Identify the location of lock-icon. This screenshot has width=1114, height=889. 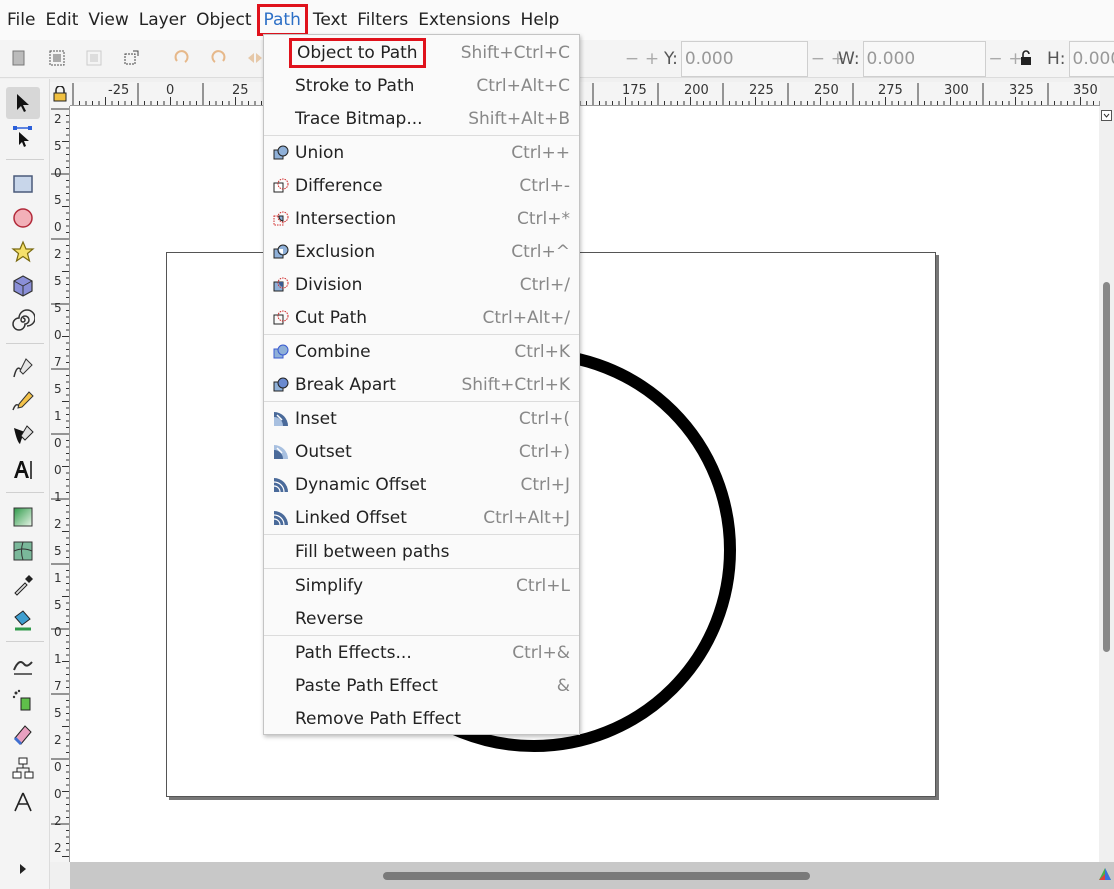
(1026, 58).